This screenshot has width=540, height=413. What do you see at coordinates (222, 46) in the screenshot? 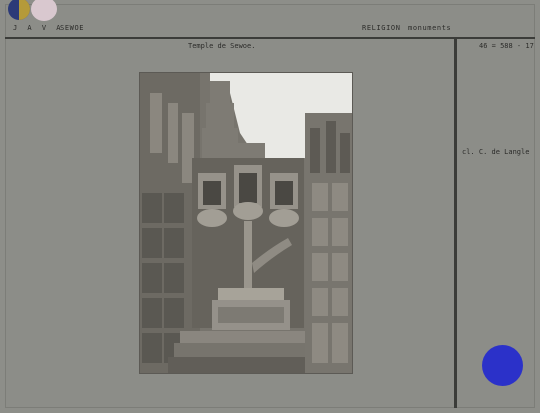
I see `photo-caption: Temple de Sewoe.` at bounding box center [222, 46].